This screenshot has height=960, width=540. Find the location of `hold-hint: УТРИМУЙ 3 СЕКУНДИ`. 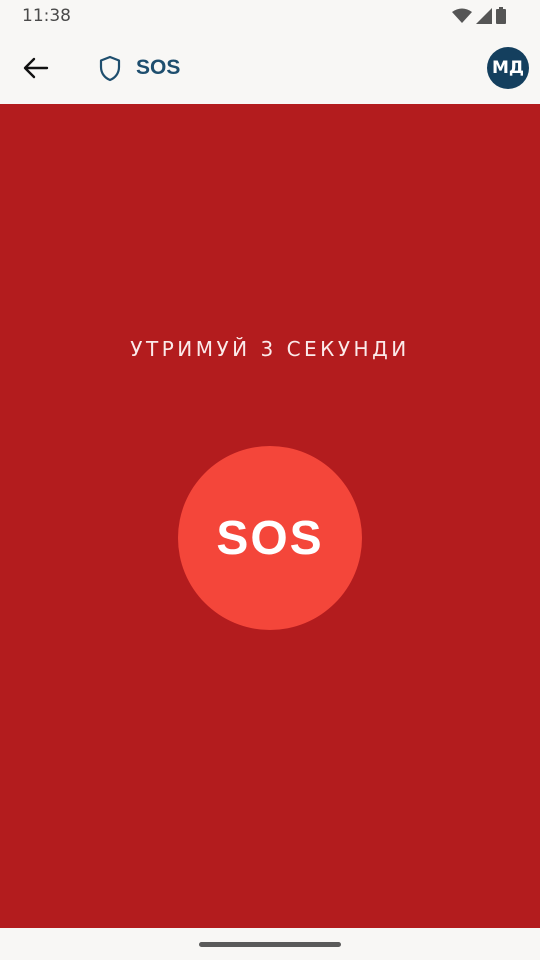

hold-hint: УТРИМУЙ 3 СЕКУНДИ is located at coordinates (270, 349).